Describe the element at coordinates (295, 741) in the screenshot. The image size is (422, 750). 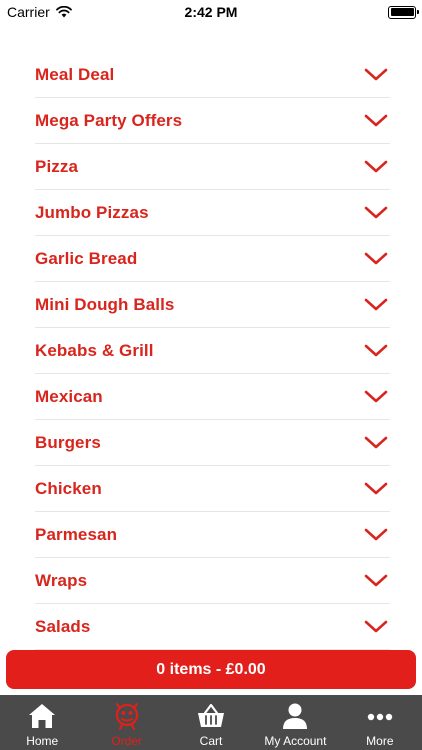
I see `tab-label: My Account` at that location.